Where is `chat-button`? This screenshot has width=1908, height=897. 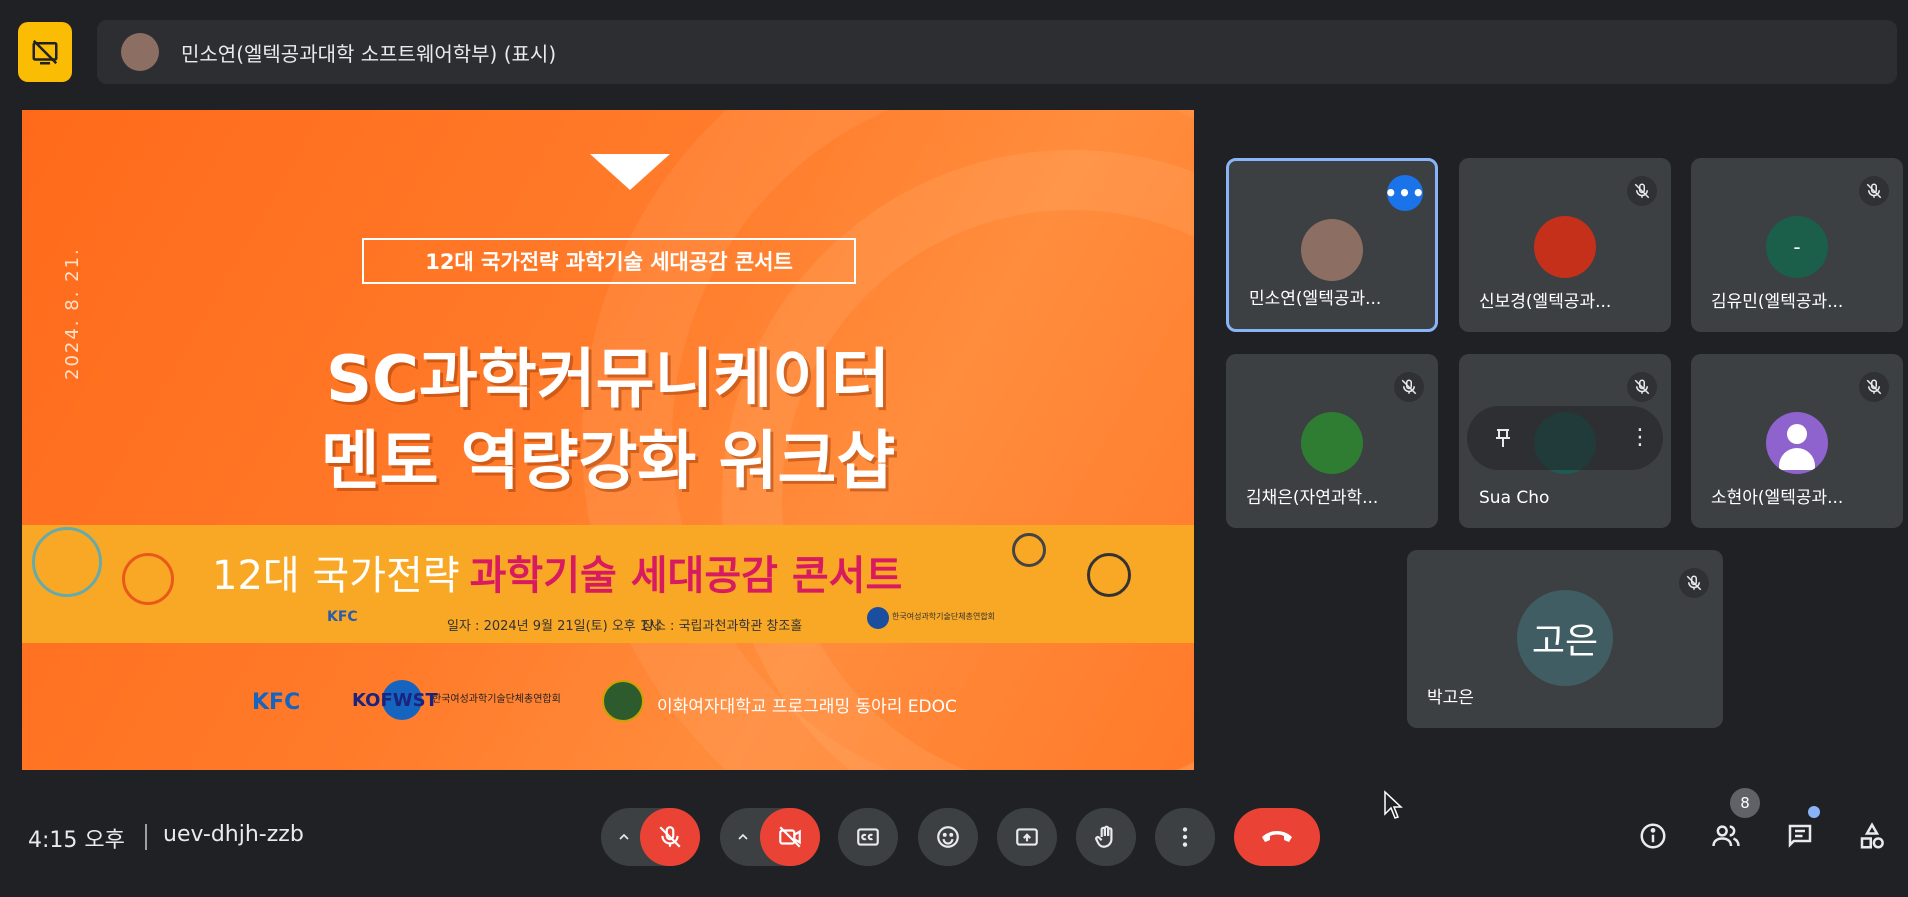
chat-button is located at coordinates (1800, 836).